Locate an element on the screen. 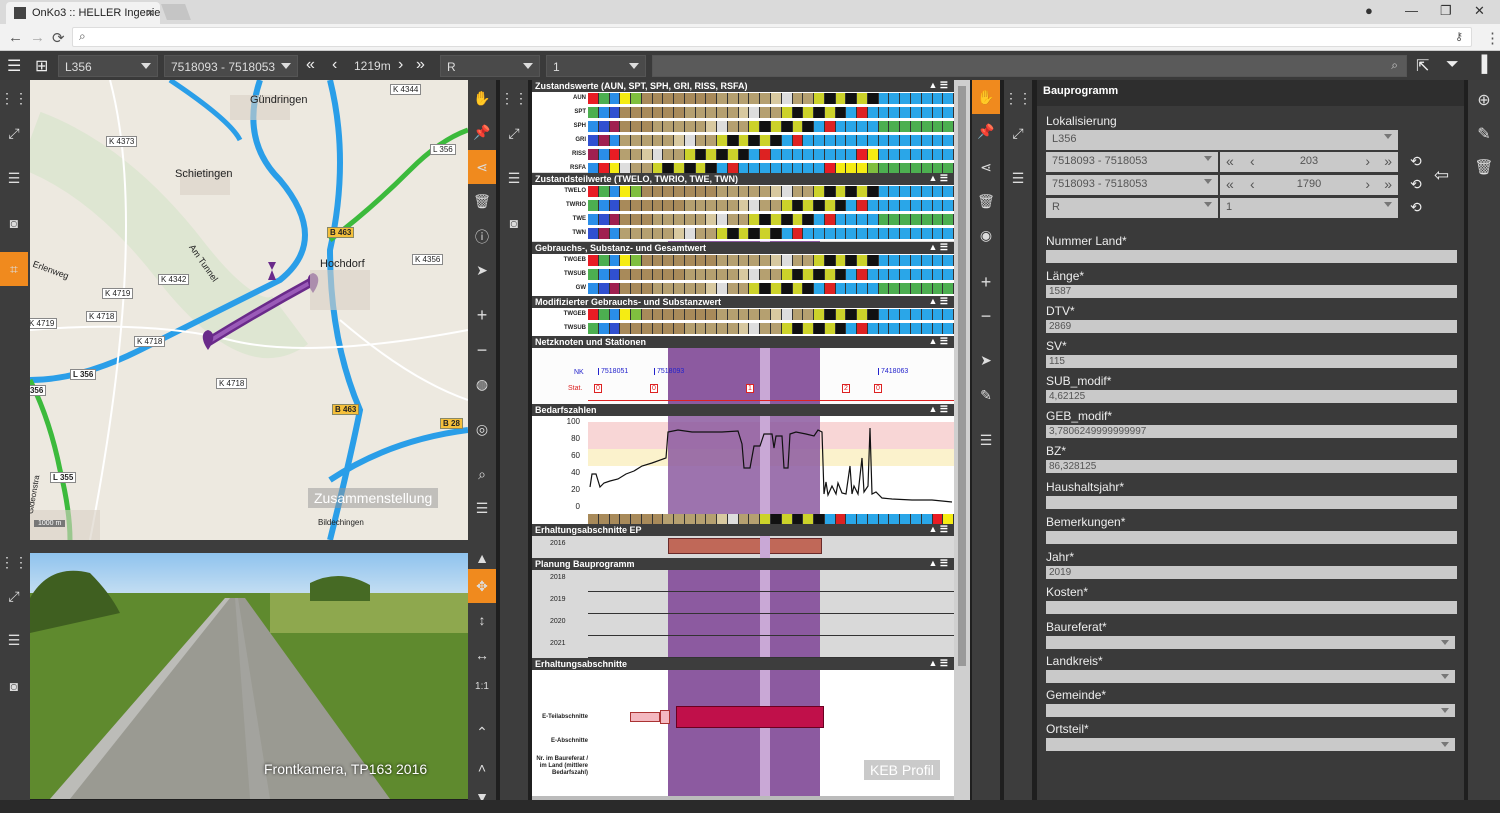 This screenshot has height=813, width=1500. scroll-up-icon: ▲ is located at coordinates (482, 558).